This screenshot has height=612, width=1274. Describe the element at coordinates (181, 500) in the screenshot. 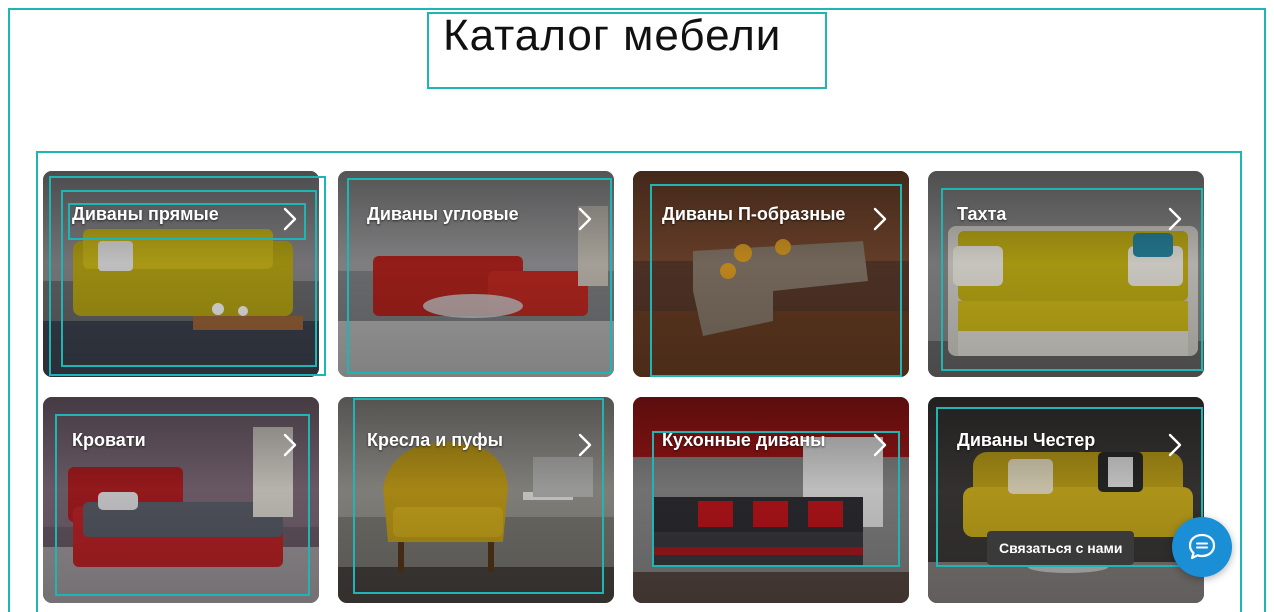

I see `catalog-card-beds: Кровати` at that location.